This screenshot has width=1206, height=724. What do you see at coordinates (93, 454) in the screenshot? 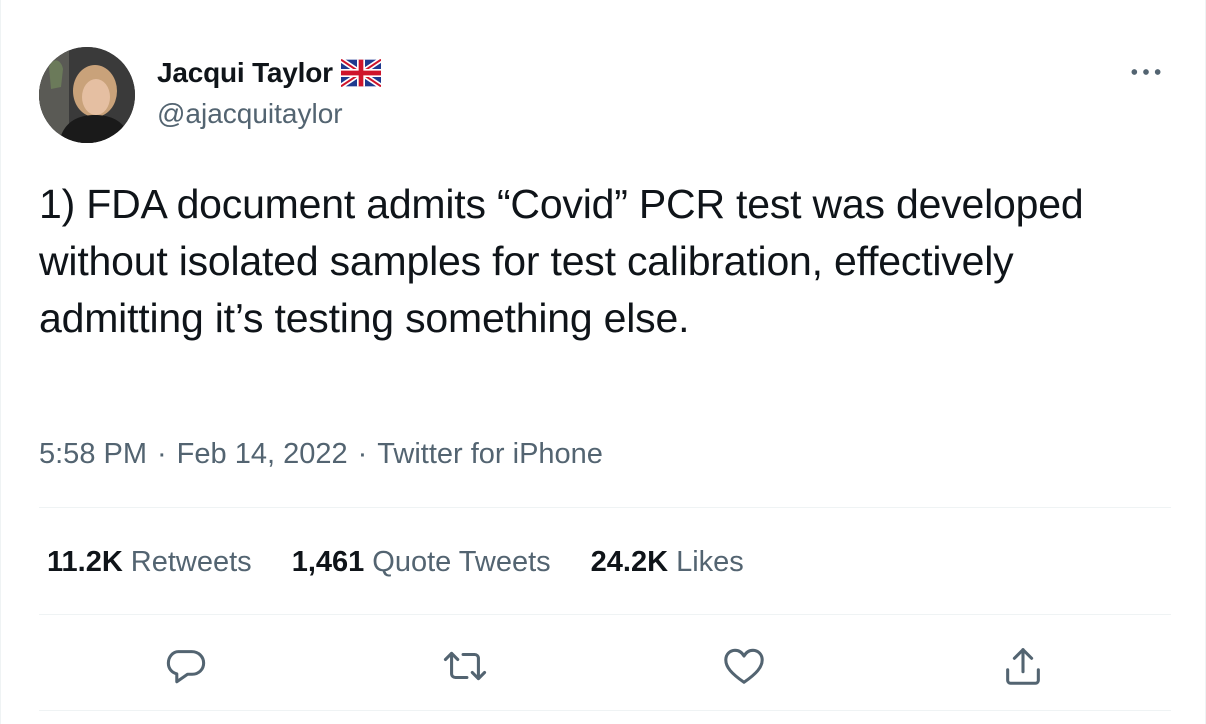
I see `tweet-time: 5:58 PM` at bounding box center [93, 454].